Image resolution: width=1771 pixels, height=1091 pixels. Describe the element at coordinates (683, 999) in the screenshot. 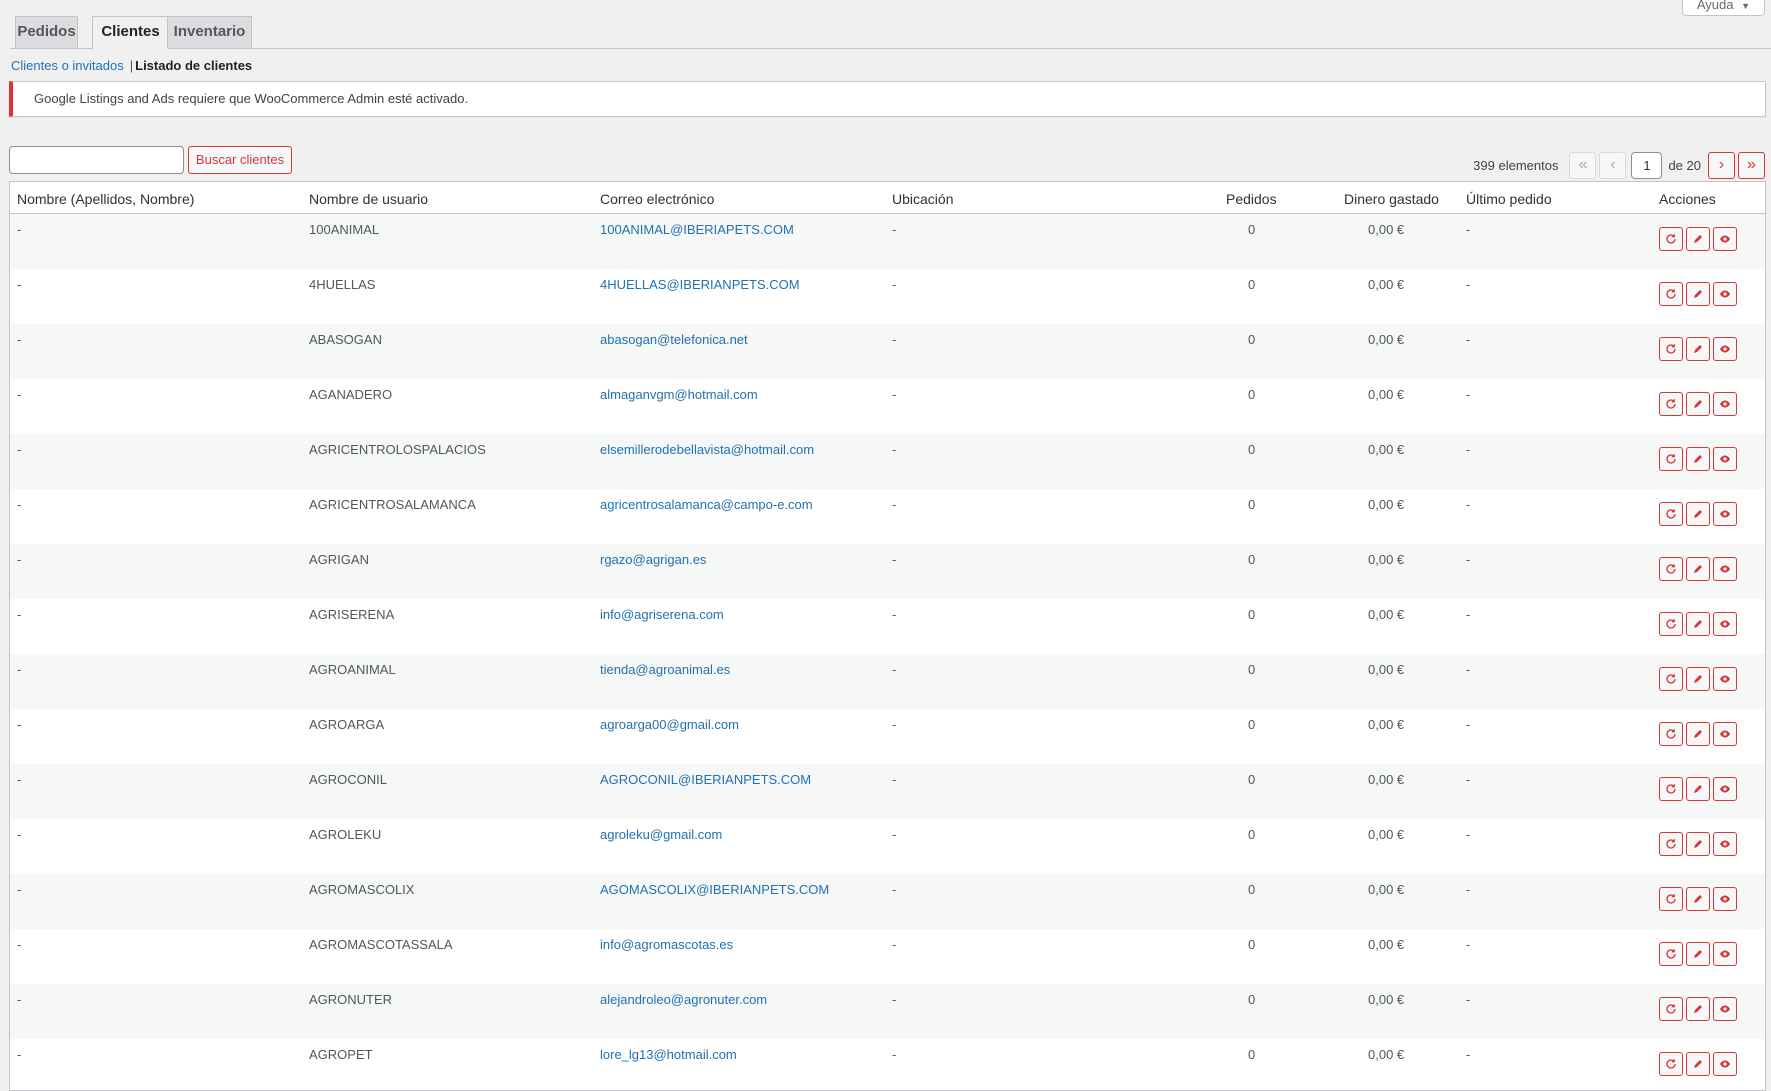

I see `cell-email: alejandroleo@agronuter.com` at that location.